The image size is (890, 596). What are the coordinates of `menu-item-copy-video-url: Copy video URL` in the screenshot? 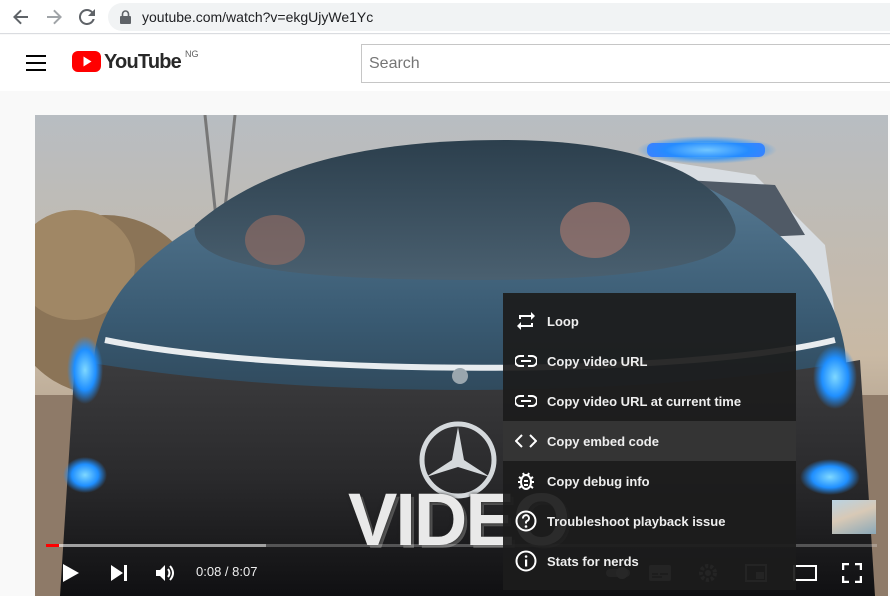 It's located at (649, 361).